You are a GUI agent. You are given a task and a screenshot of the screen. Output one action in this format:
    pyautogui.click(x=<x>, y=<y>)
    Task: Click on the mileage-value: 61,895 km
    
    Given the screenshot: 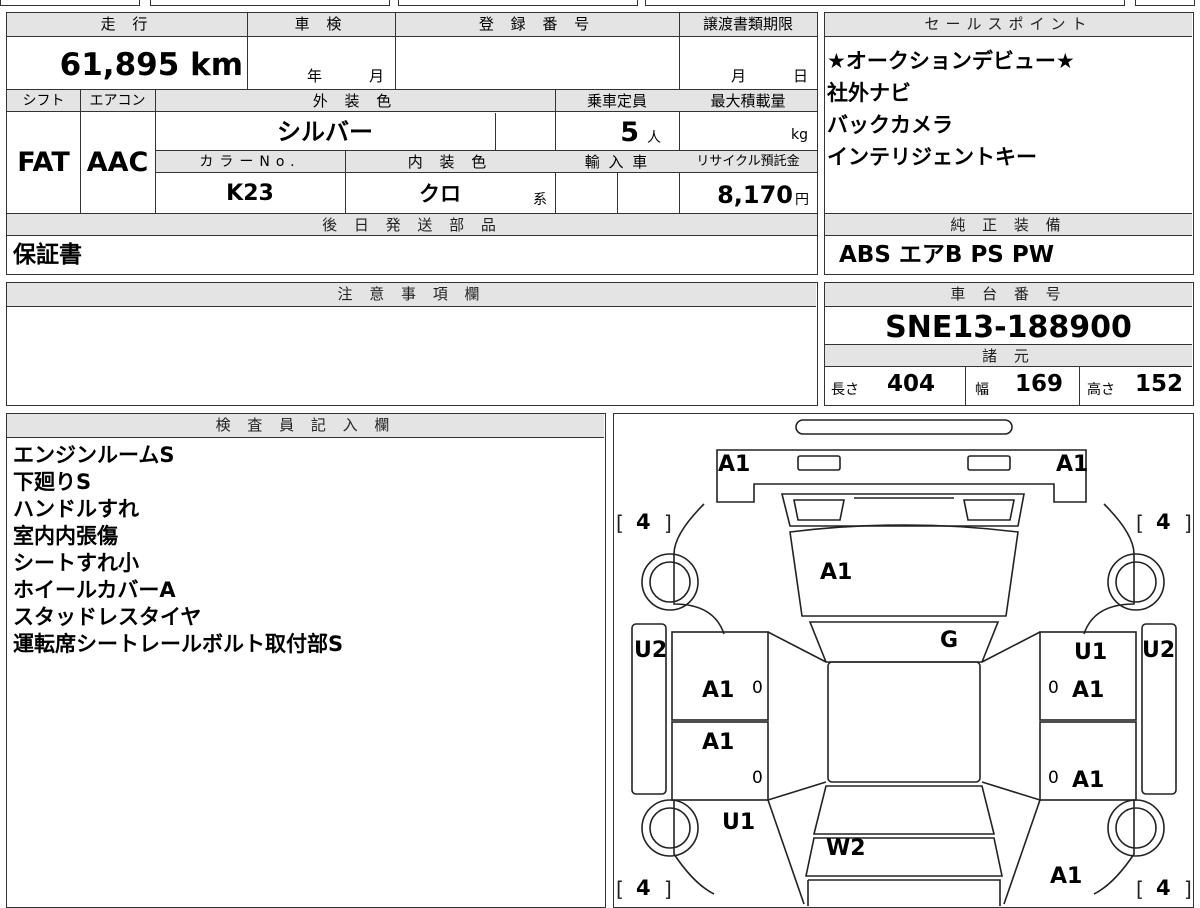 What is the action you would take?
    pyautogui.click(x=151, y=65)
    